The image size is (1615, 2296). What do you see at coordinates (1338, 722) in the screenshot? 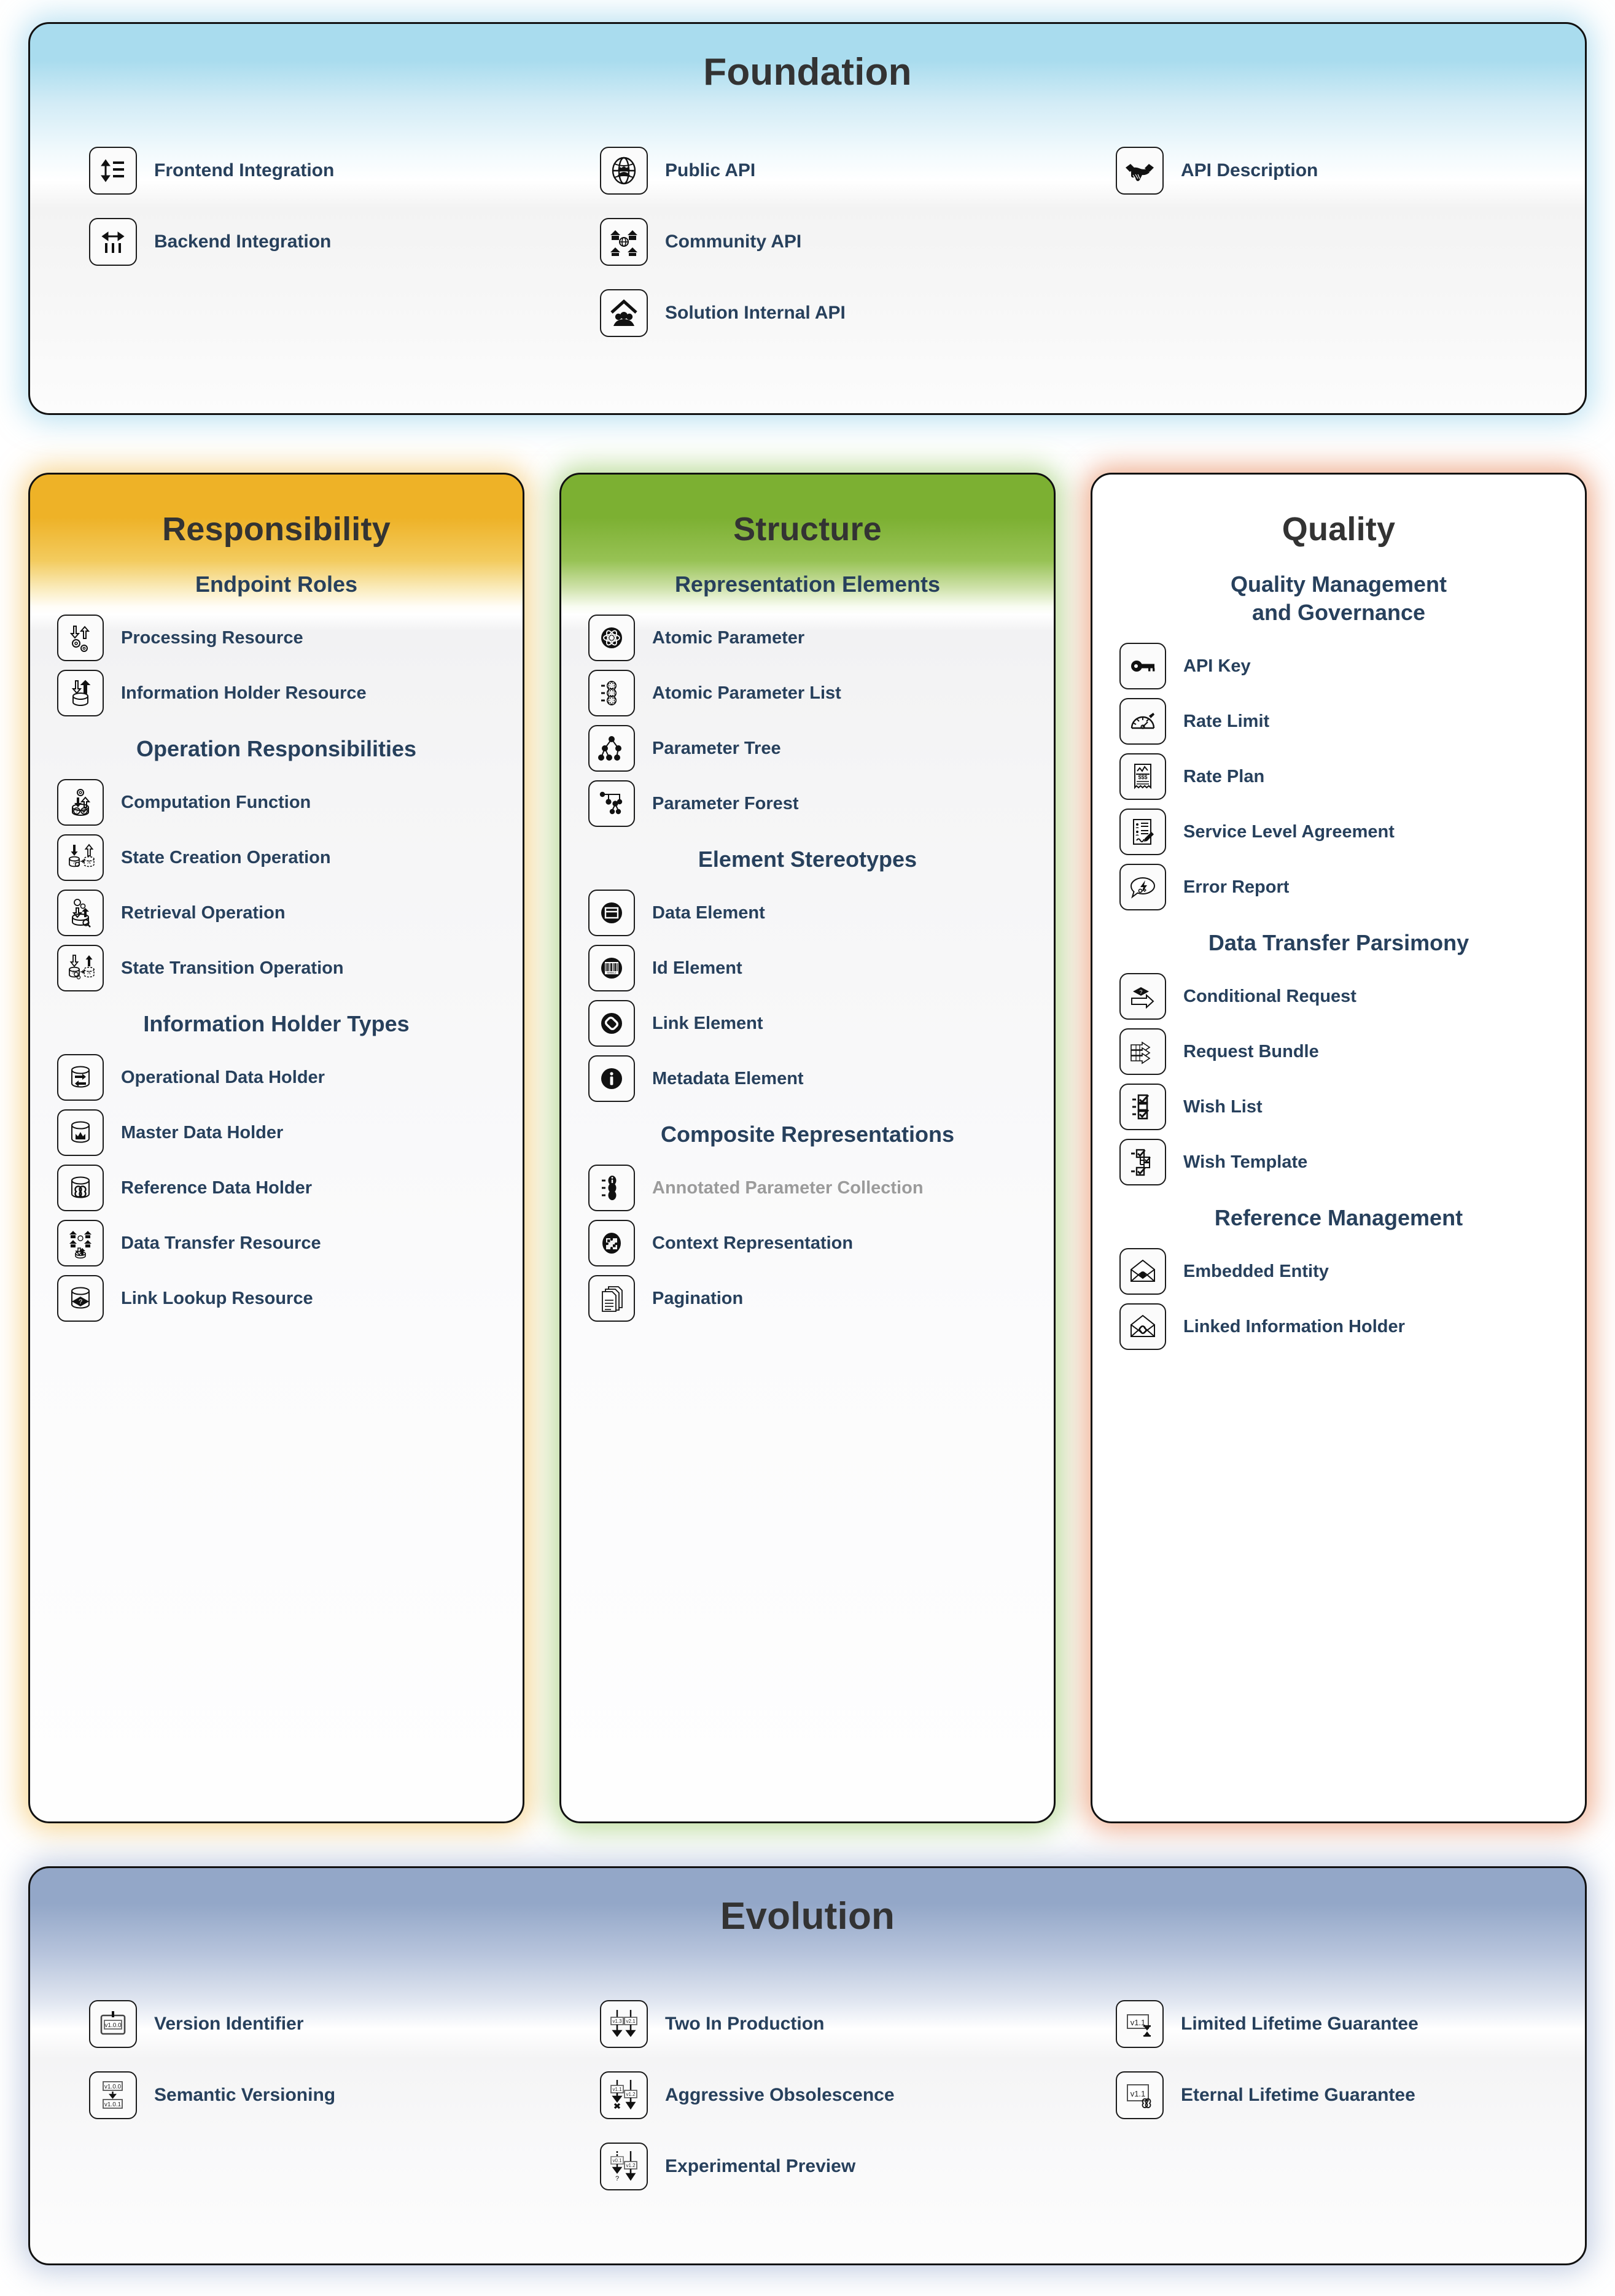
I see `pattern-rate-limit: Rate Limit` at bounding box center [1338, 722].